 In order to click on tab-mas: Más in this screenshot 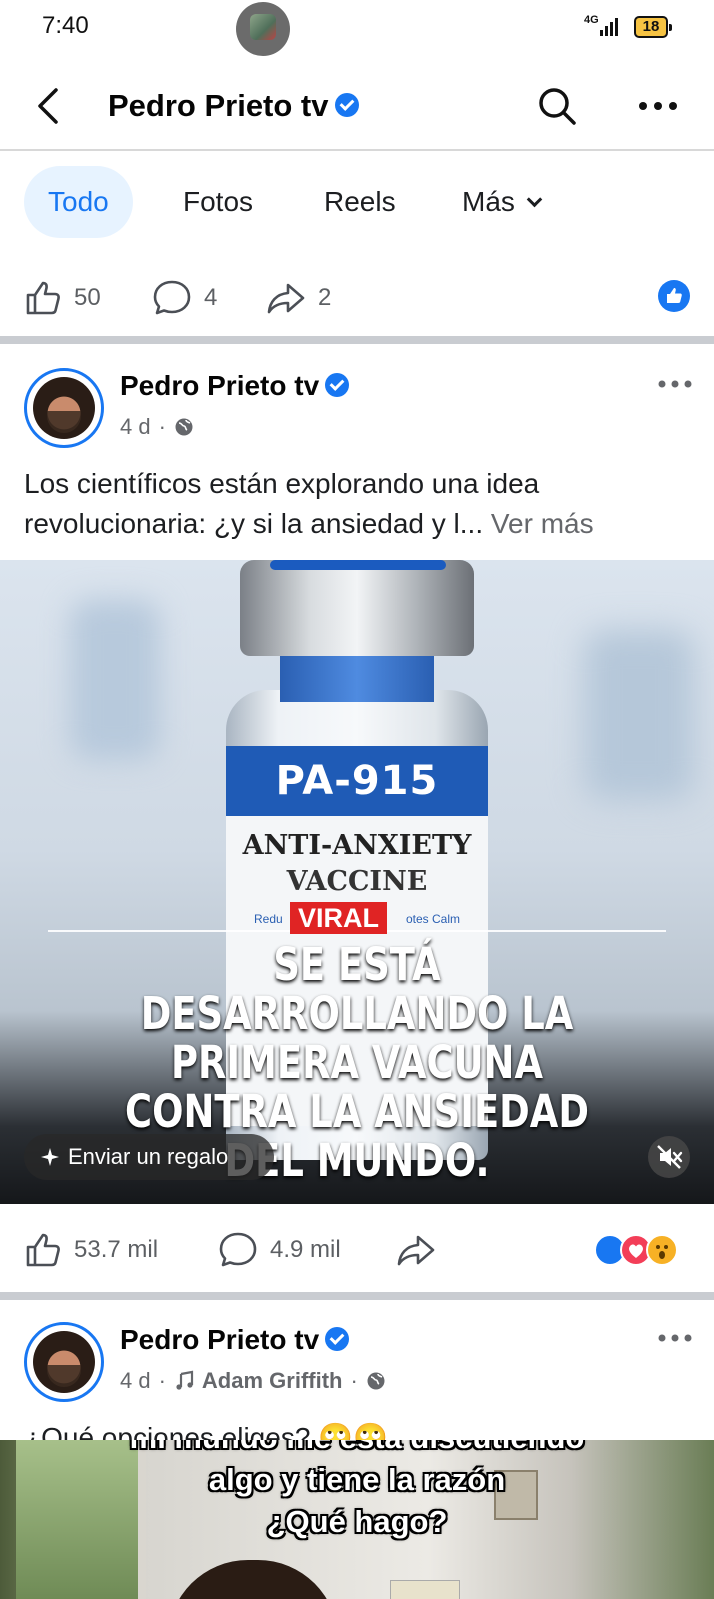, I will do `click(502, 202)`.